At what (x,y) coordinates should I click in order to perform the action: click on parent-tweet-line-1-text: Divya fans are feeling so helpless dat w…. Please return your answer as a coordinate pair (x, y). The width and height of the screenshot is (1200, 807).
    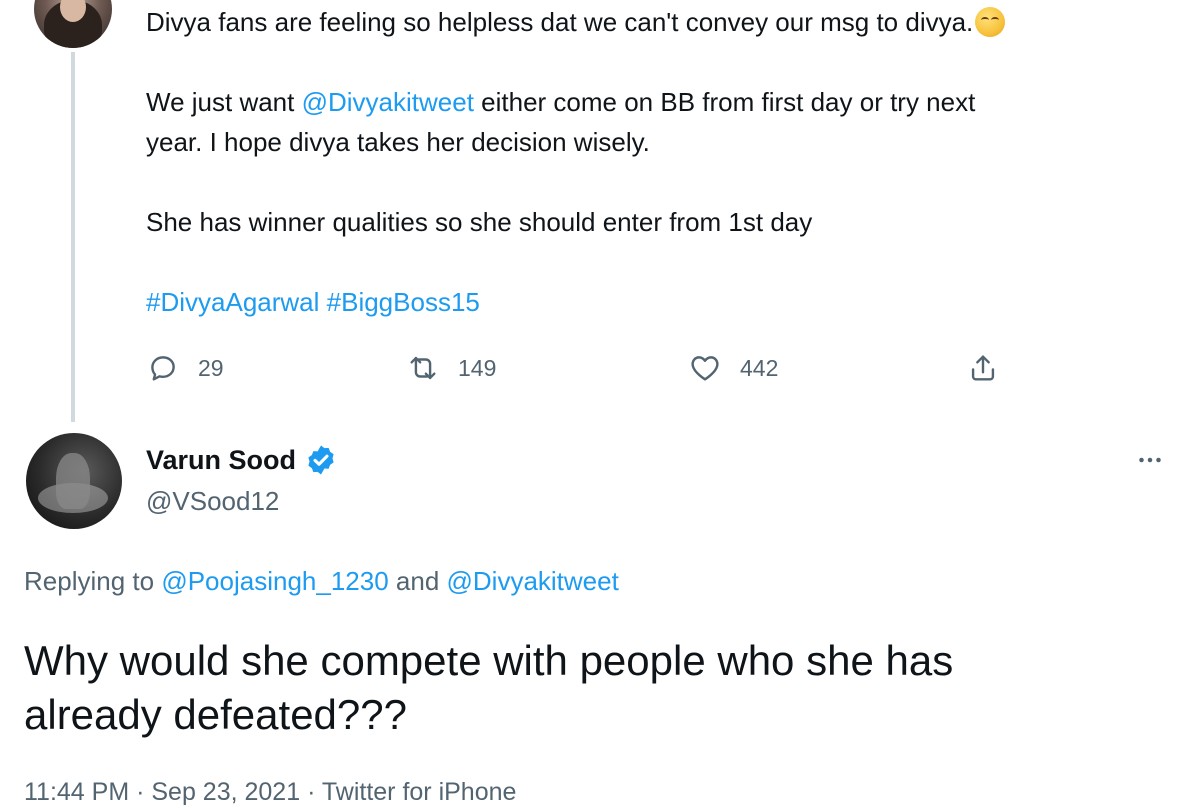
    Looking at the image, I should click on (560, 22).